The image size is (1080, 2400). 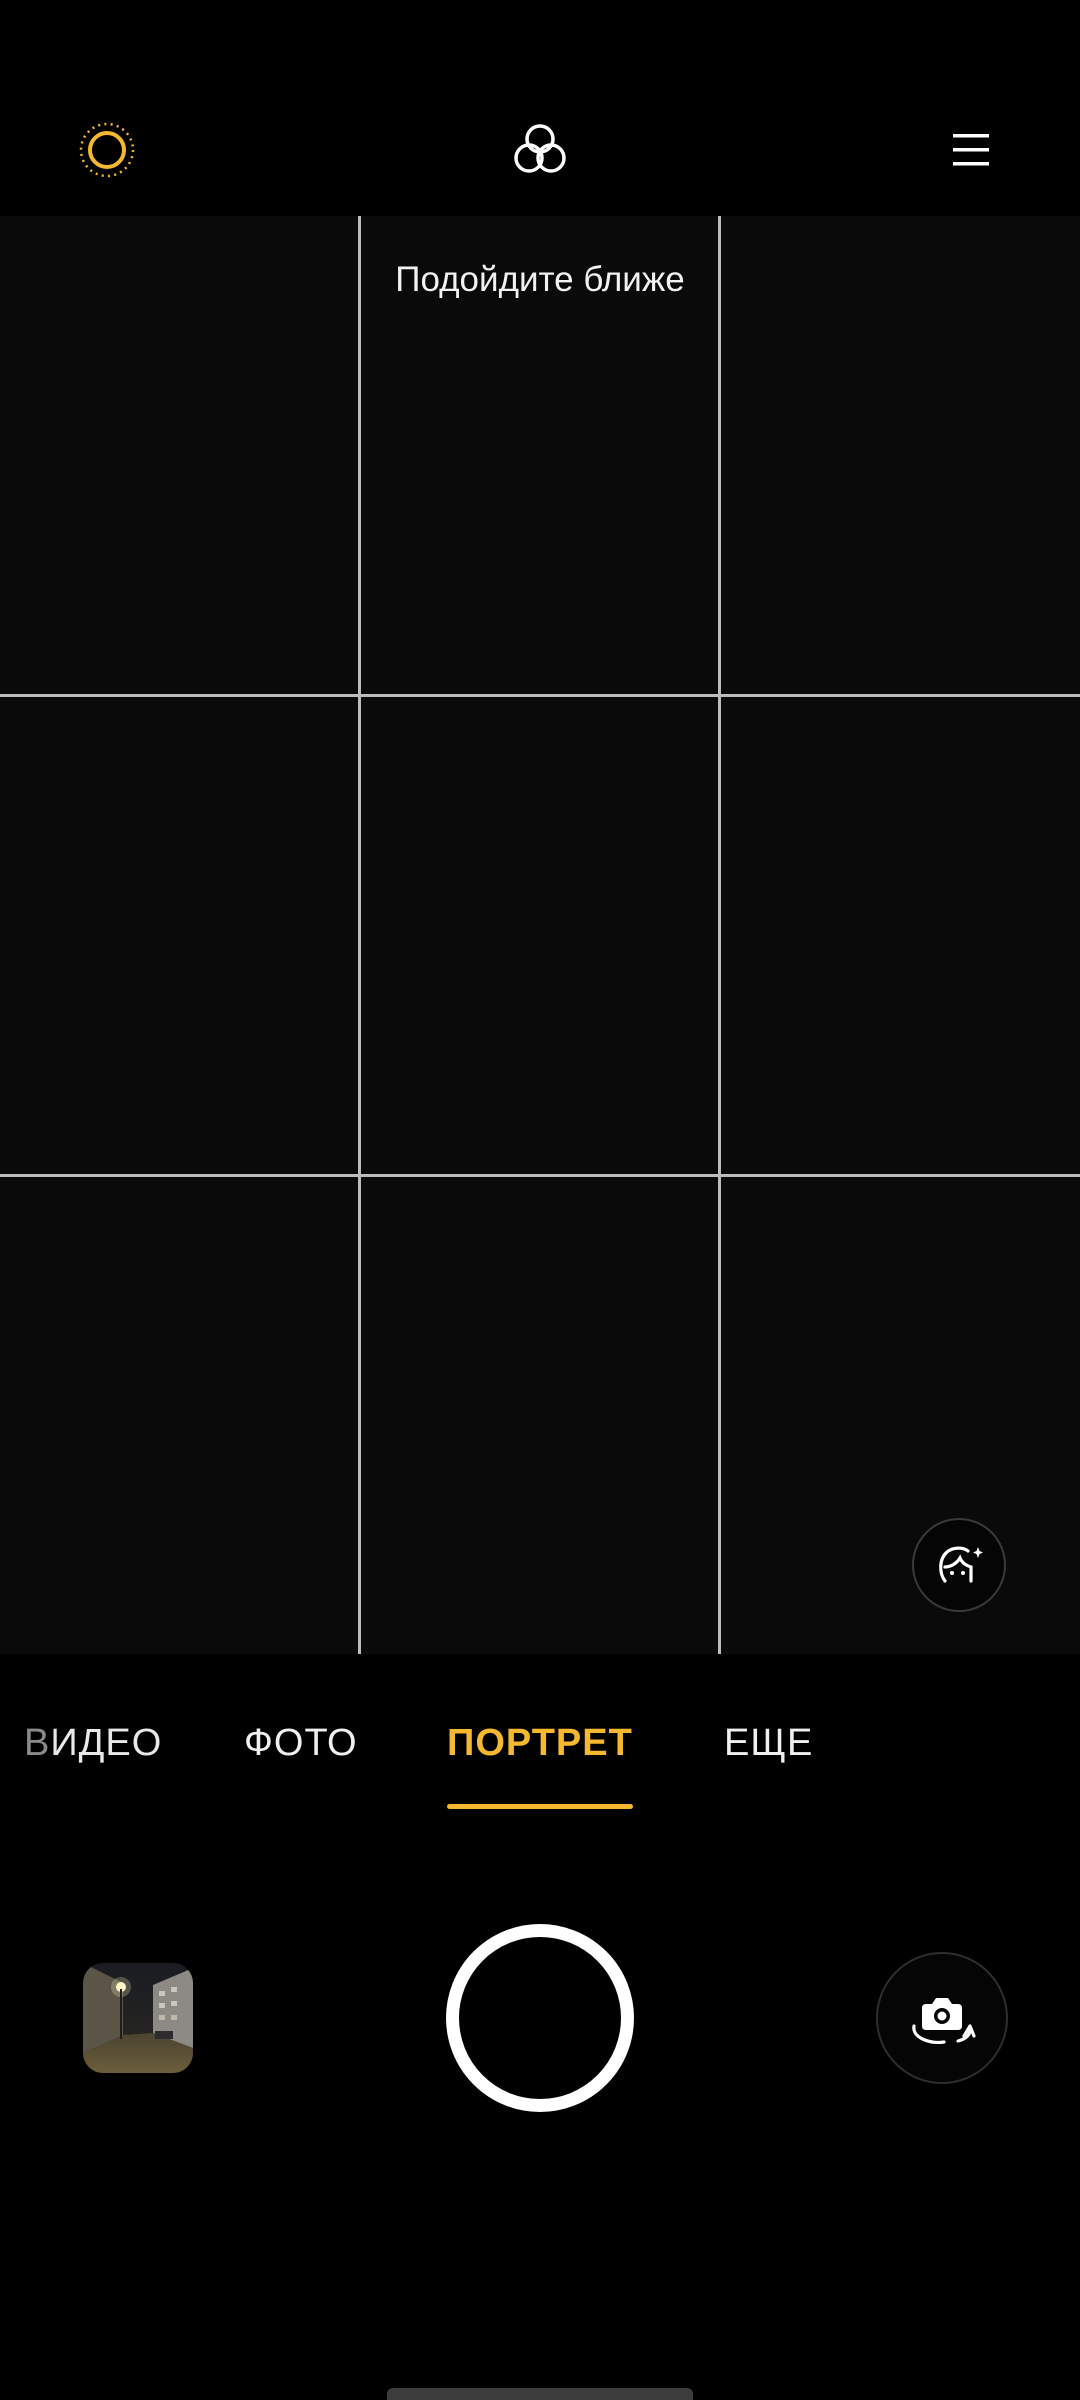 What do you see at coordinates (540, 2018) in the screenshot?
I see `shutter-button` at bounding box center [540, 2018].